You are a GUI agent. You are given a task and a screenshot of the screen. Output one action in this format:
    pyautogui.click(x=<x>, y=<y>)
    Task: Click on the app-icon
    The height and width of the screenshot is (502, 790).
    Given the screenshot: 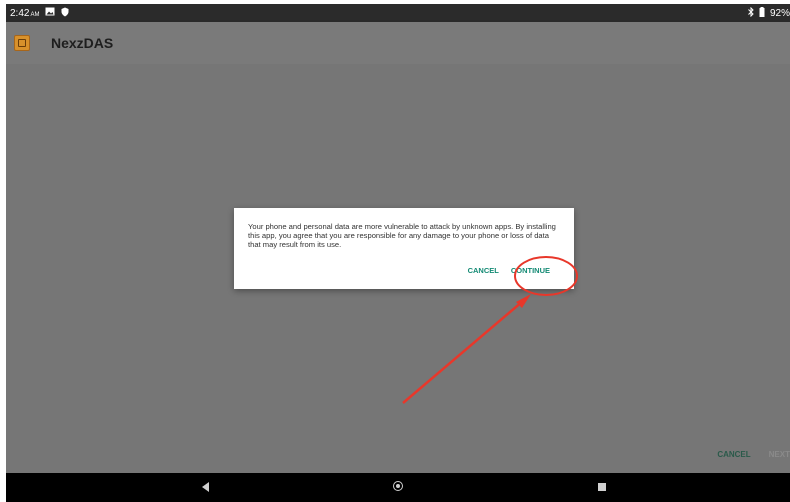 What is the action you would take?
    pyautogui.click(x=22, y=43)
    